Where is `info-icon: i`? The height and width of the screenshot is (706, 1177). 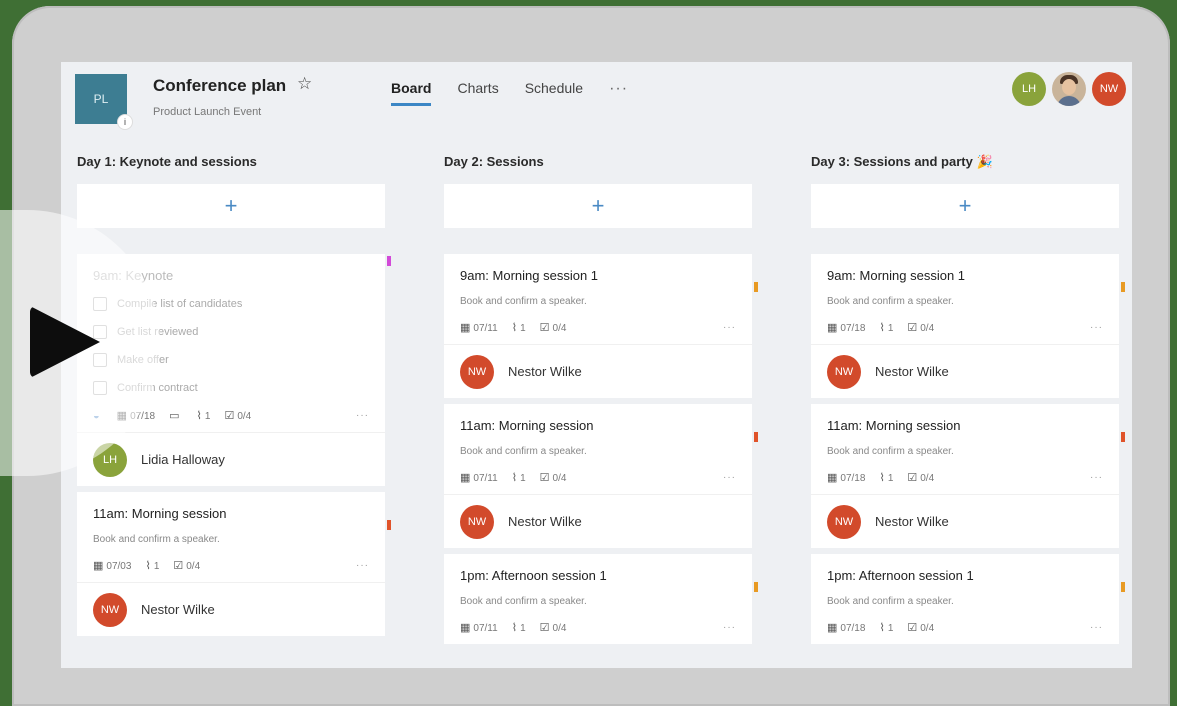
info-icon: i is located at coordinates (125, 122).